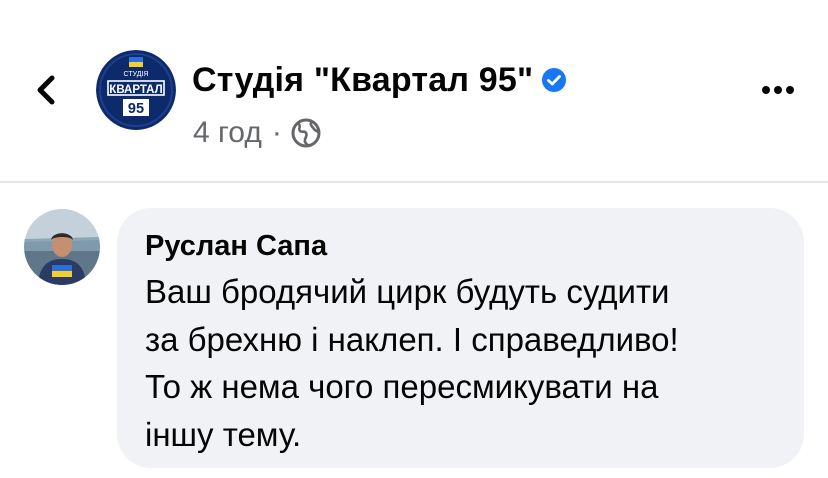 Image resolution: width=828 pixels, height=478 pixels. I want to click on page-name-row: Студія "Квартал 95", so click(379, 80).